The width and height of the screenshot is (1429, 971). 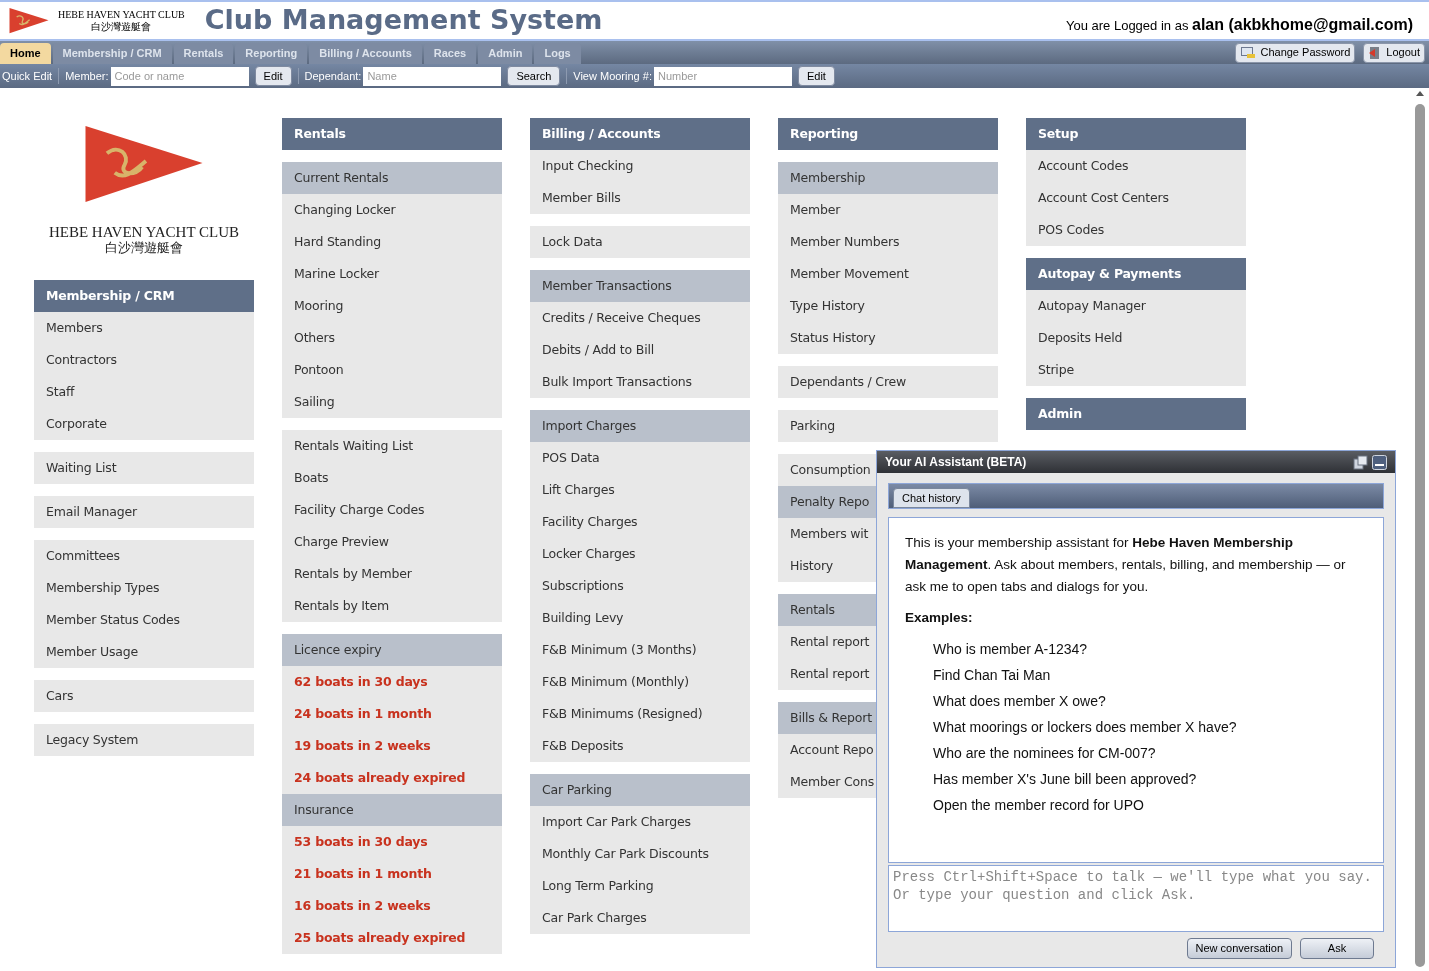 I want to click on section-header: Setup, so click(x=1136, y=134).